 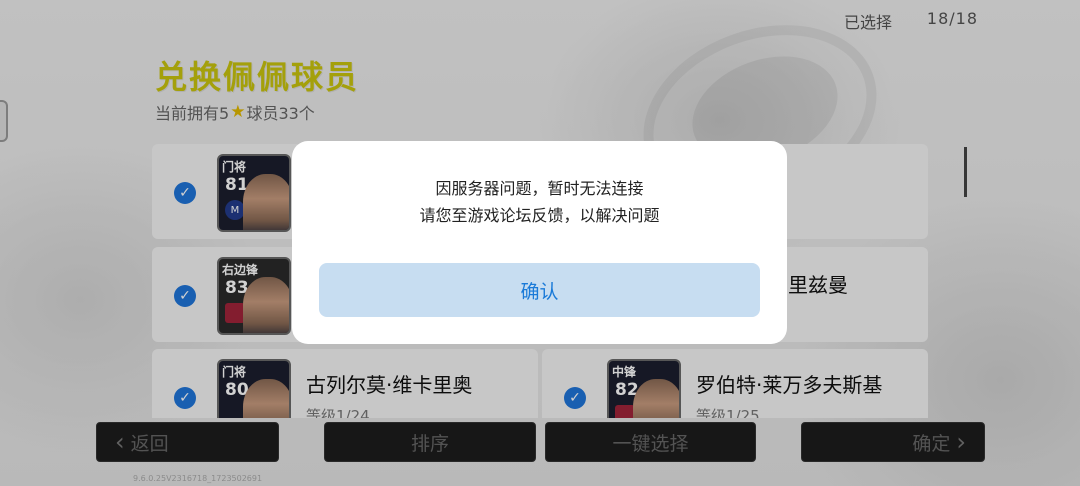 What do you see at coordinates (539, 188) in the screenshot?
I see `dialog-message-line1: 因服务器问题，暂时无法连接` at bounding box center [539, 188].